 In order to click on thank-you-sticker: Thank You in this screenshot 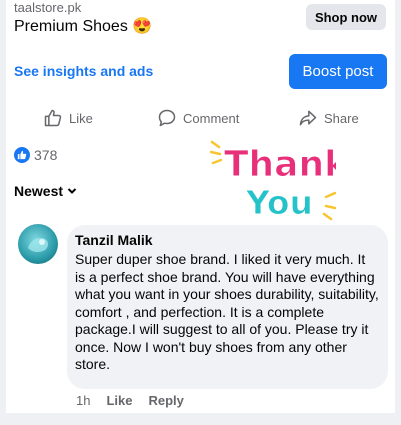, I will do `click(273, 181)`.